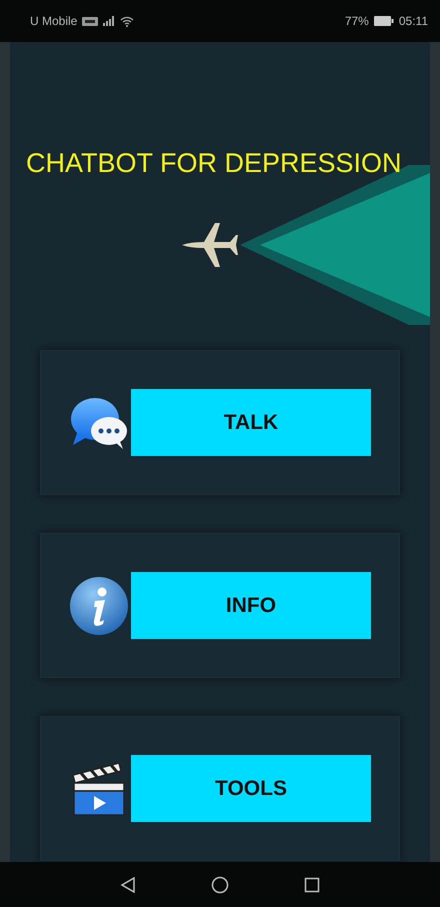  What do you see at coordinates (109, 21) in the screenshot?
I see `signal-icon` at bounding box center [109, 21].